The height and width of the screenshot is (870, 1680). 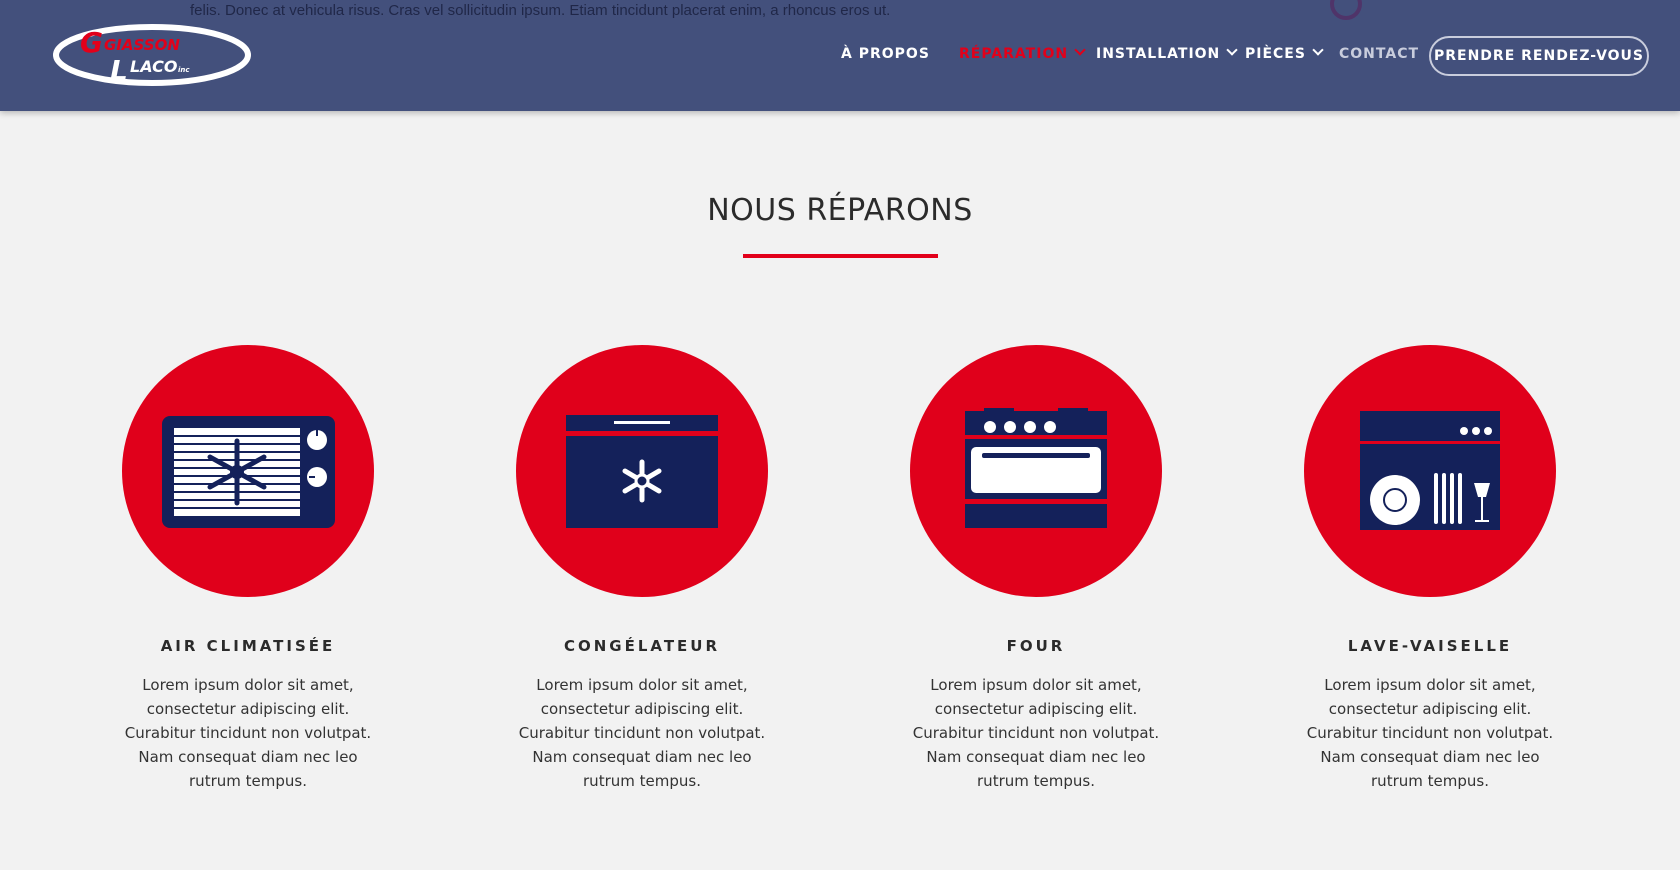 What do you see at coordinates (1014, 54) in the screenshot?
I see `nav-item-label: RÉPARATION` at bounding box center [1014, 54].